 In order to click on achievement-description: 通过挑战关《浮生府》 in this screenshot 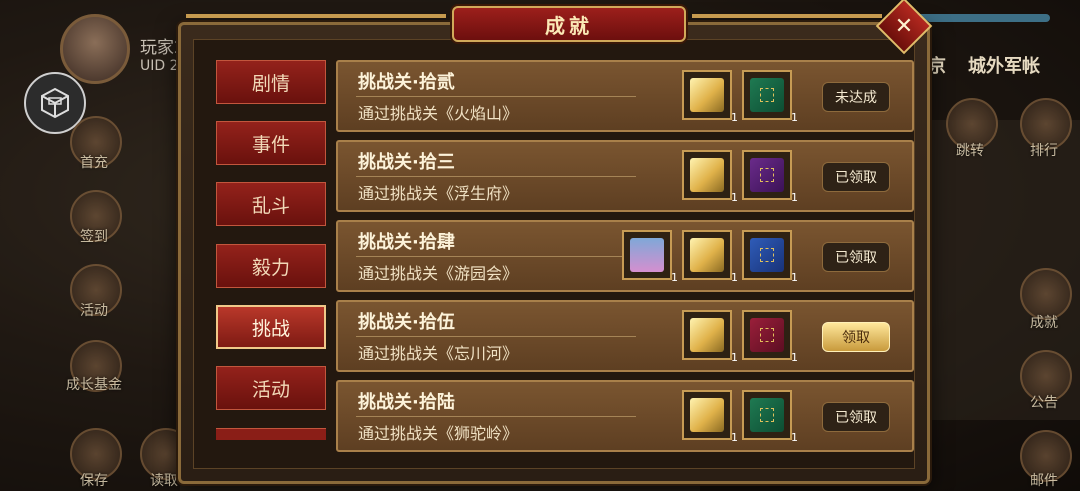, I will do `click(438, 193)`.